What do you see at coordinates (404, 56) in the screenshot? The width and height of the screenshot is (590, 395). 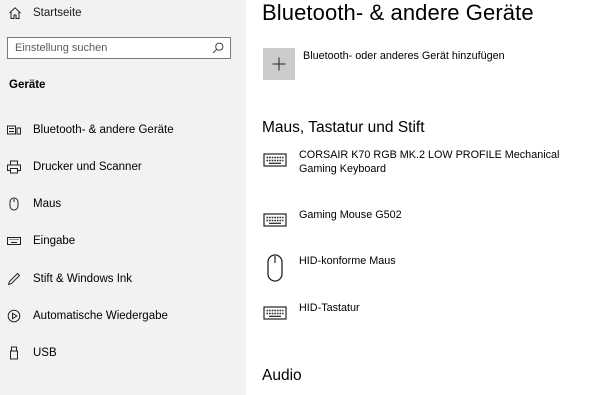 I see `add-device-label: Bluetooth- oder anderes Gerät hinzufügen` at bounding box center [404, 56].